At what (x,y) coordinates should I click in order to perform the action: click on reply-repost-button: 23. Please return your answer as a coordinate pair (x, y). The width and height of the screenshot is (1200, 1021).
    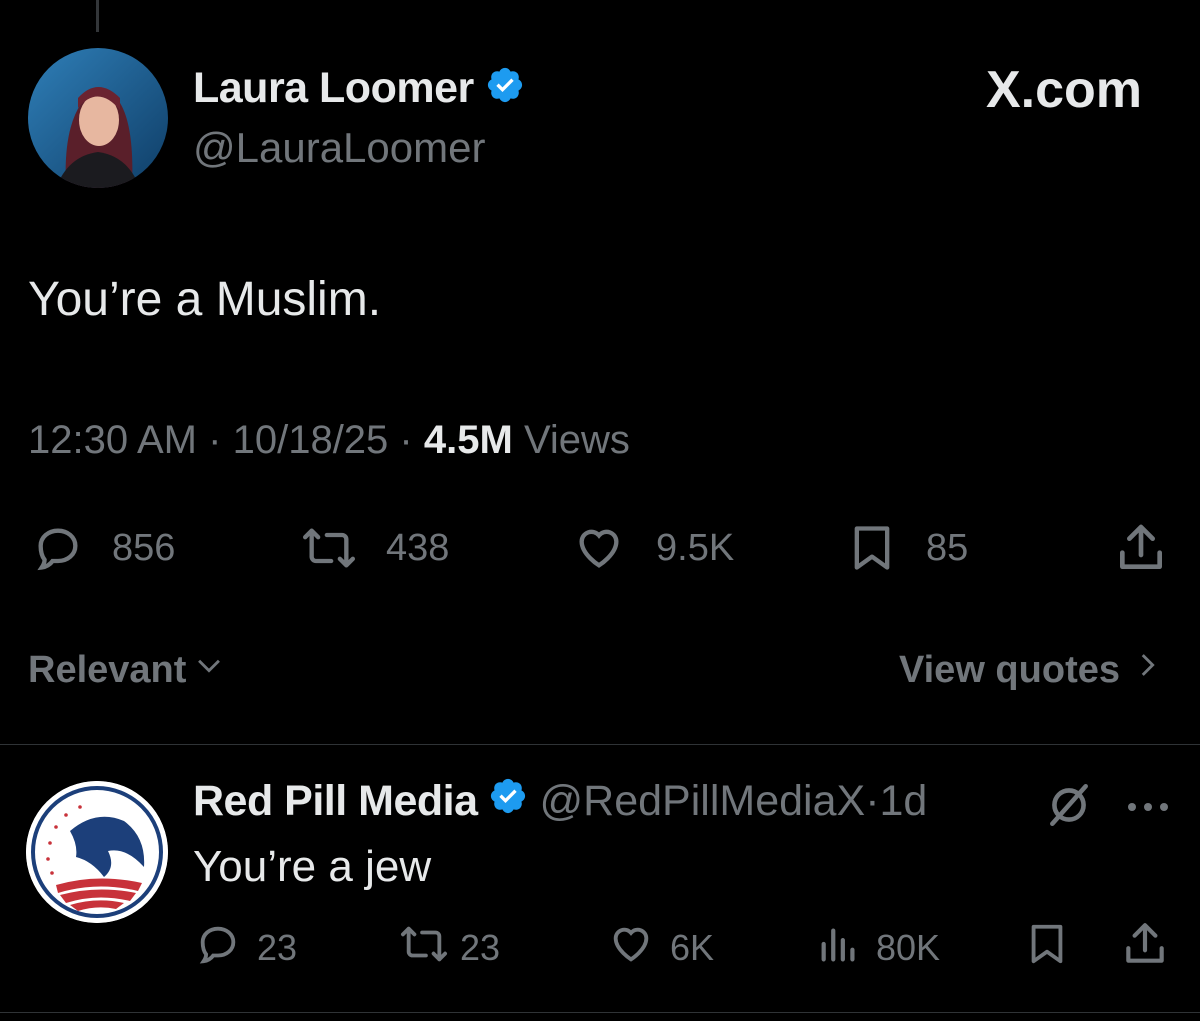
    Looking at the image, I should click on (448, 948).